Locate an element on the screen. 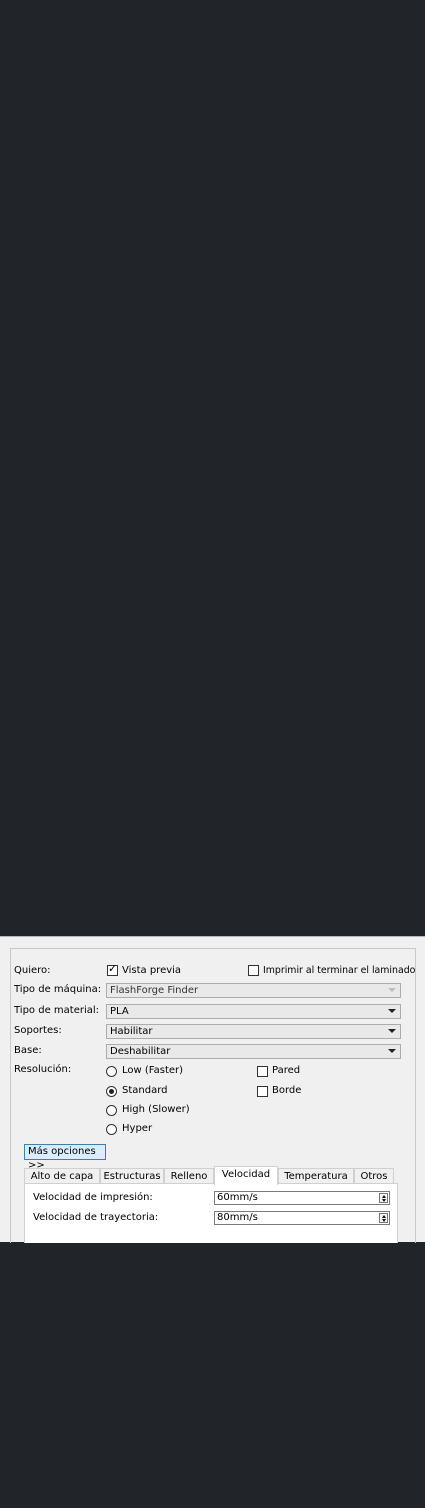 Image resolution: width=425 pixels, height=1508 pixels. borde-checkbox is located at coordinates (262, 1091).